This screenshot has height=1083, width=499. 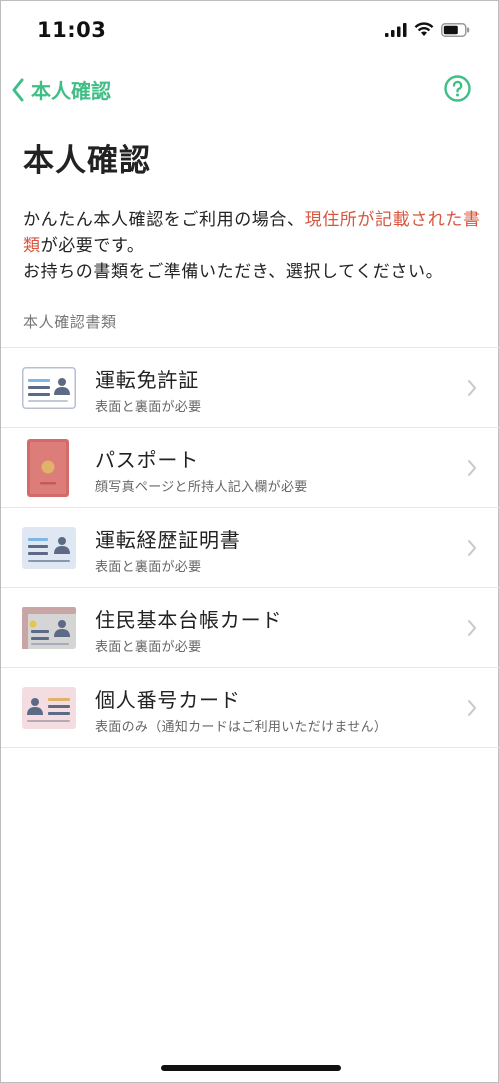 I want to click on document-name: 運転免許証, so click(x=147, y=380).